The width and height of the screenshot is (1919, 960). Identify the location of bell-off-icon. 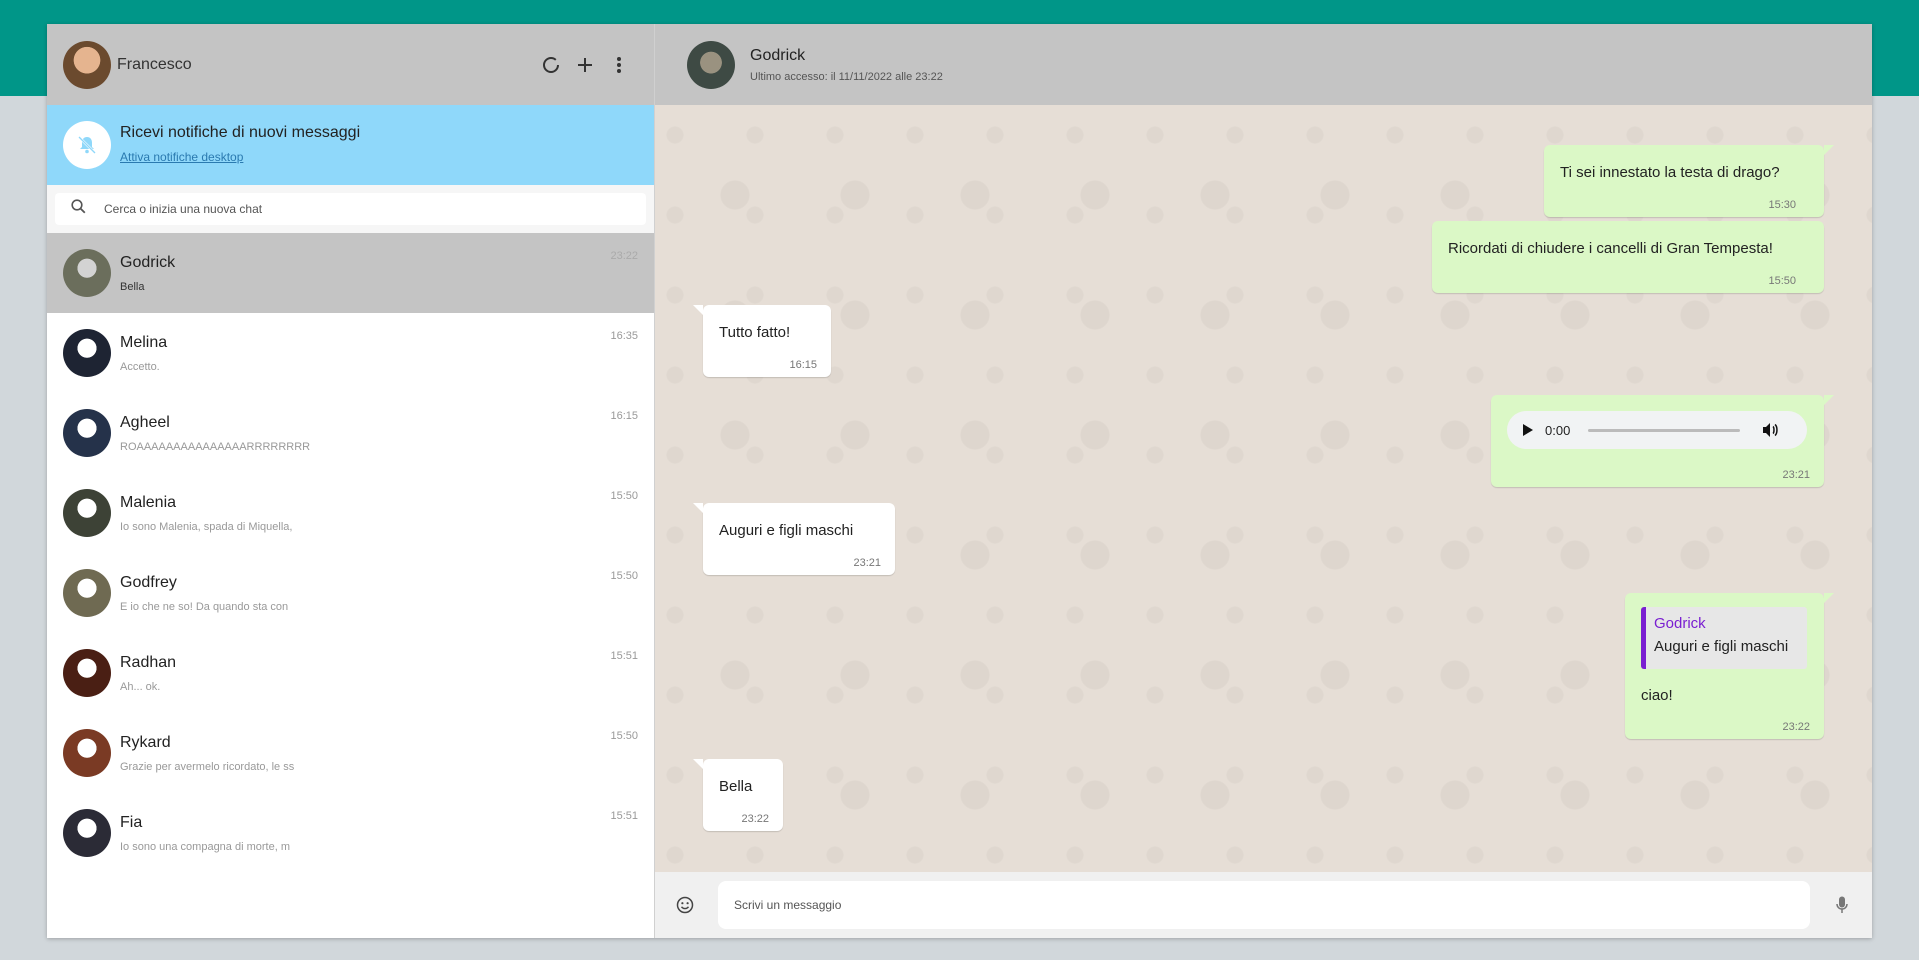
(87, 145).